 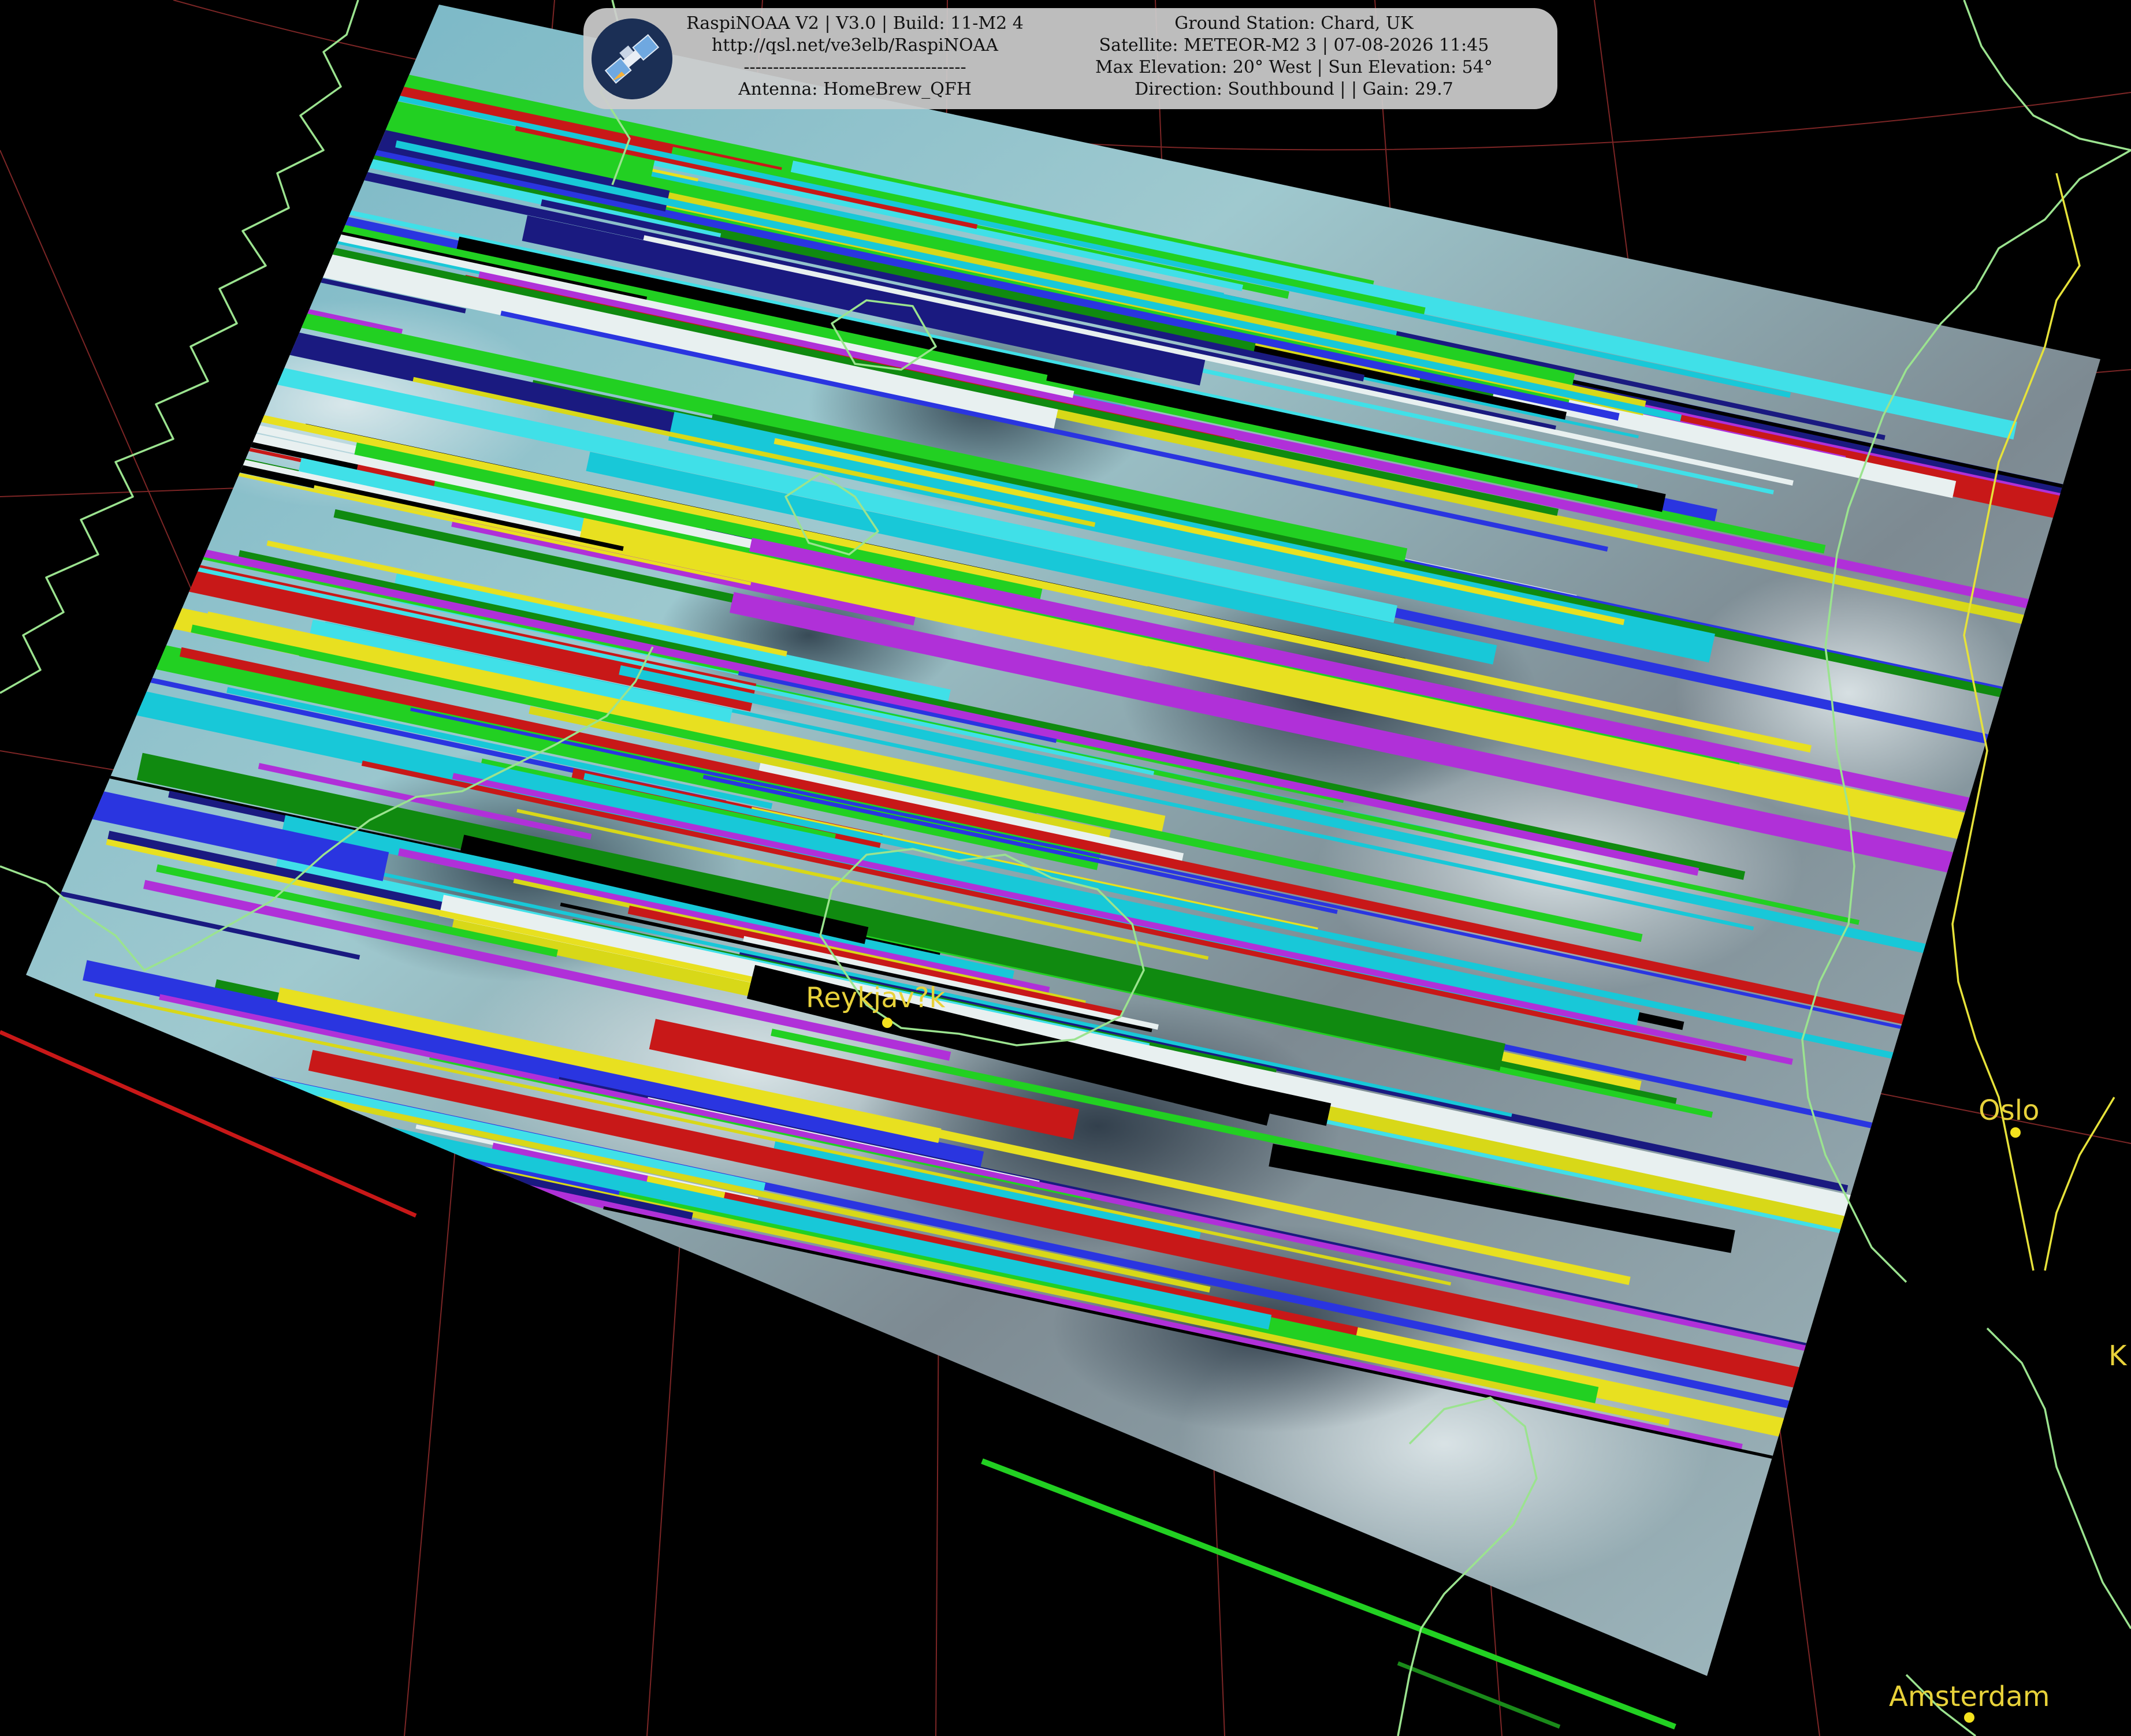 What do you see at coordinates (2016, 1133) in the screenshot?
I see `city-marker-oslo` at bounding box center [2016, 1133].